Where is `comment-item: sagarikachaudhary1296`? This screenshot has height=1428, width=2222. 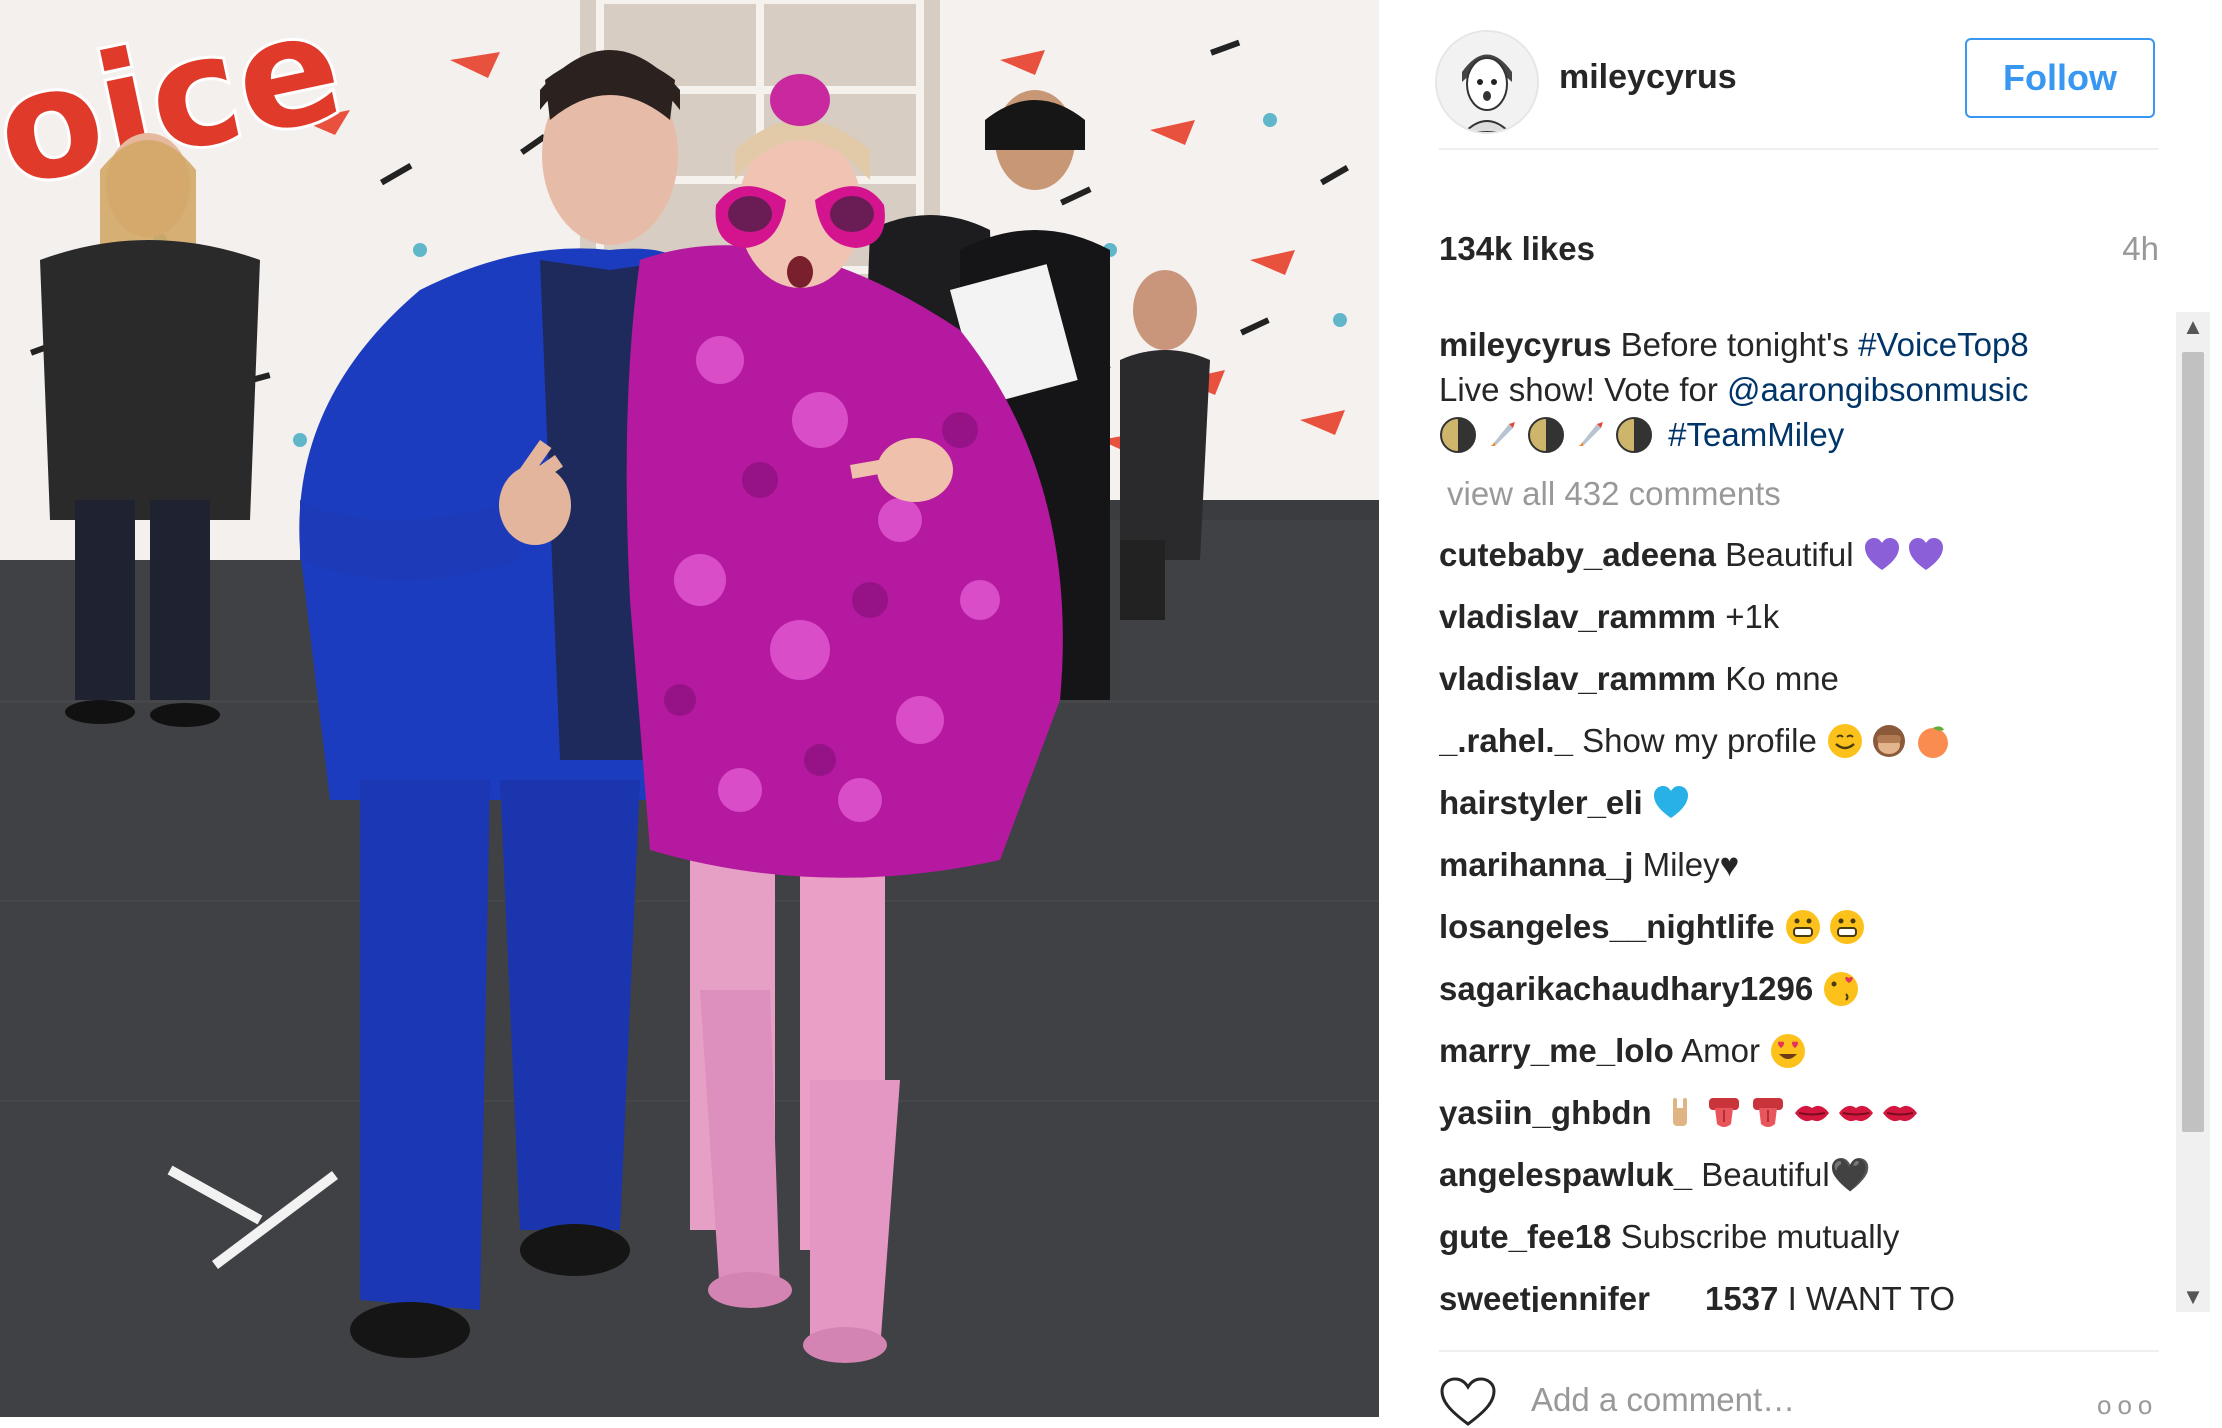
comment-item: sagarikachaudhary1296 is located at coordinates (1799, 989).